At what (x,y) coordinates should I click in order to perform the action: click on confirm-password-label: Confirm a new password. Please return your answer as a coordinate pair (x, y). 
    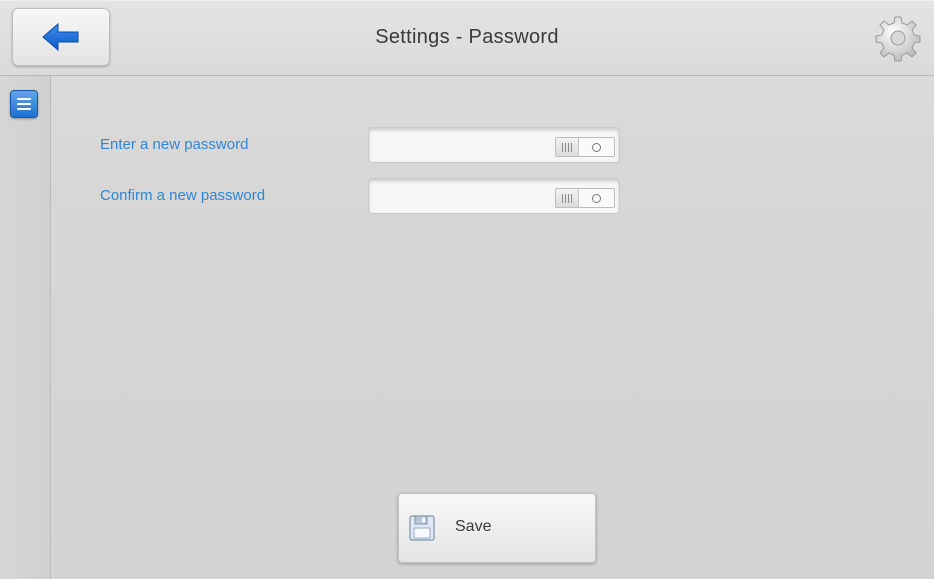
    Looking at the image, I should click on (183, 195).